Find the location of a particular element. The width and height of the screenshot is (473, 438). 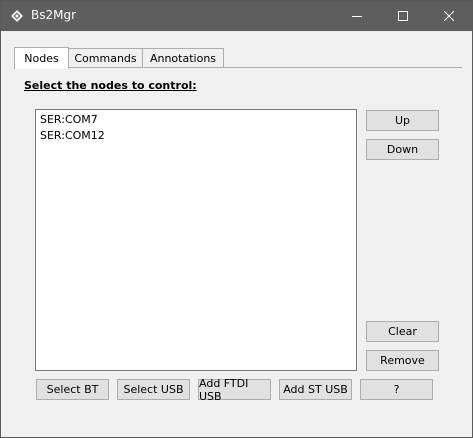

window-title: Bs2Mgr is located at coordinates (54, 15).